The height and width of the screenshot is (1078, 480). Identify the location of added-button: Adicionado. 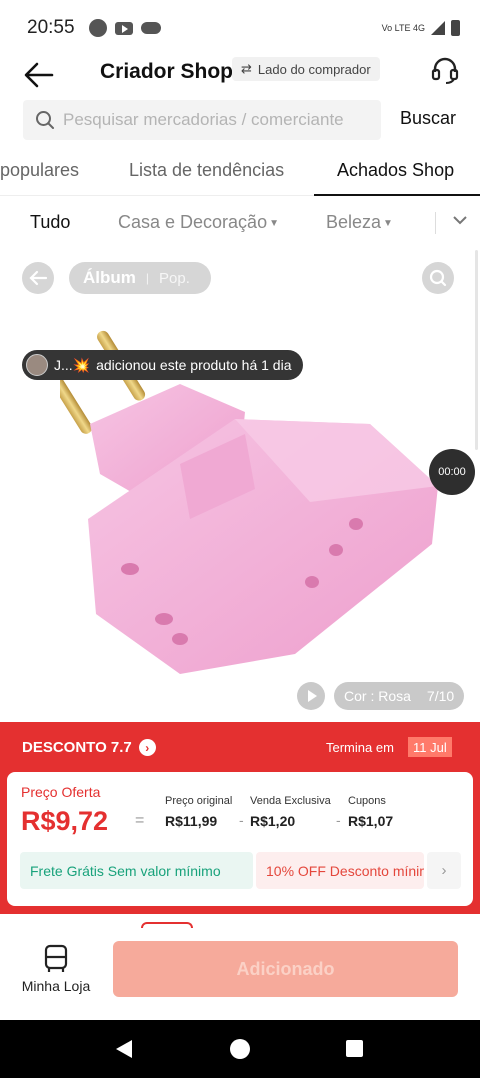
(285, 969).